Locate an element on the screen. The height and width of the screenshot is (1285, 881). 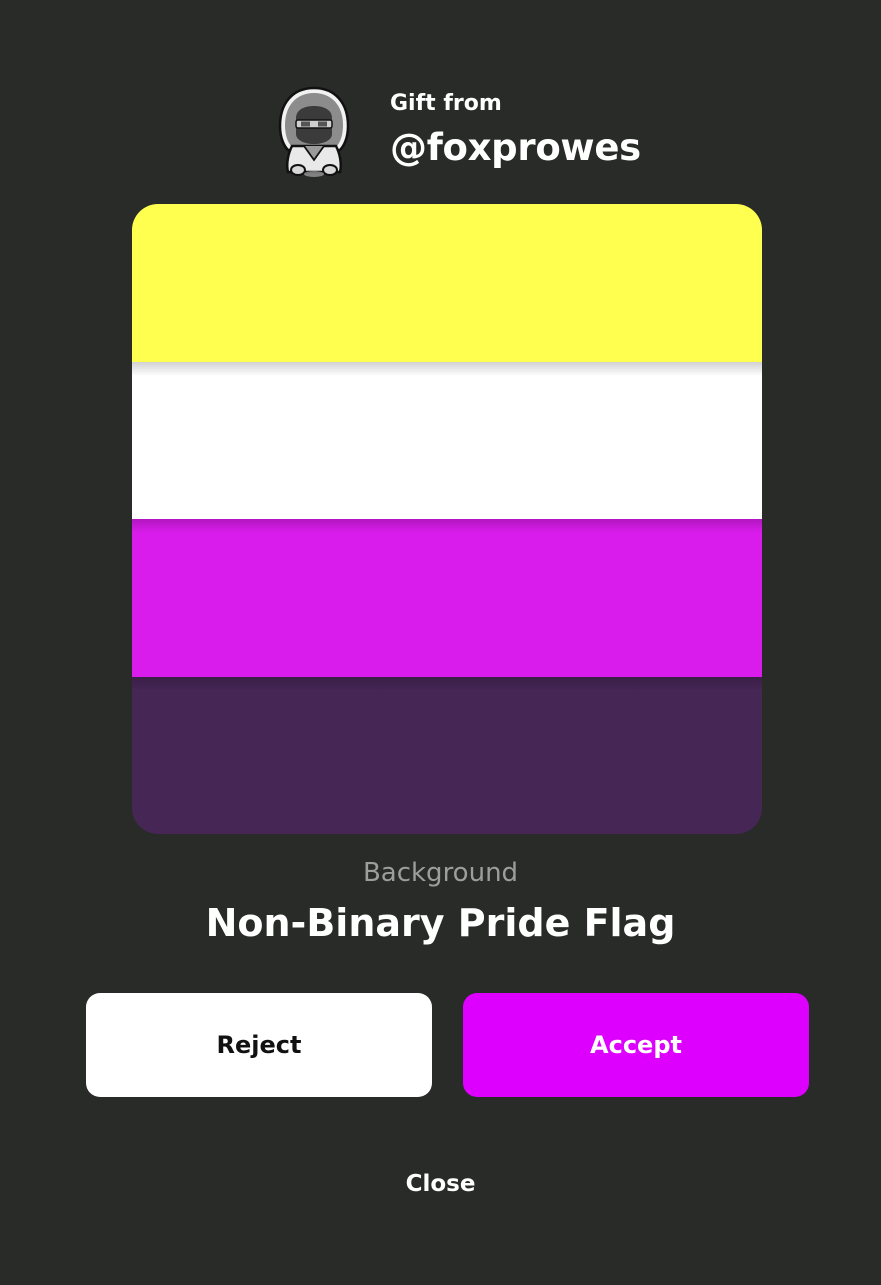
sender-text: Gift from @foxprowes is located at coordinates (515, 131).